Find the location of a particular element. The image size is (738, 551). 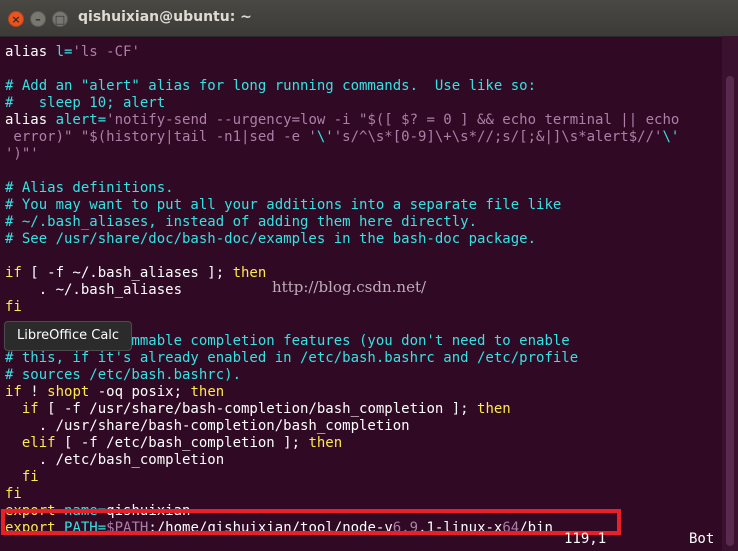

terminal-text-segment: 's/^\s*[0-9]\+\s*//;s/[;&|]\s*alert$//' is located at coordinates (498, 137).